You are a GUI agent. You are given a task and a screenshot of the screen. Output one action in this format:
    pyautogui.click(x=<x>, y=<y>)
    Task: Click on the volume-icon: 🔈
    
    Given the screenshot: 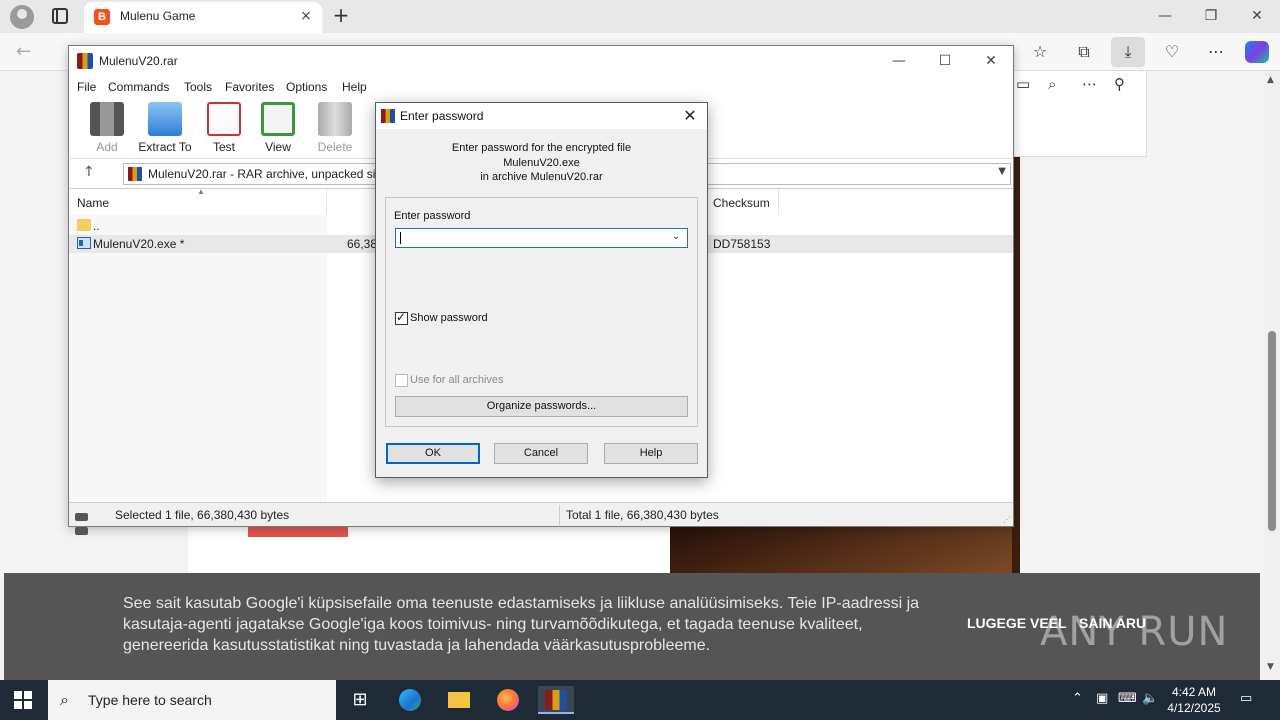 What is the action you would take?
    pyautogui.click(x=1150, y=698)
    